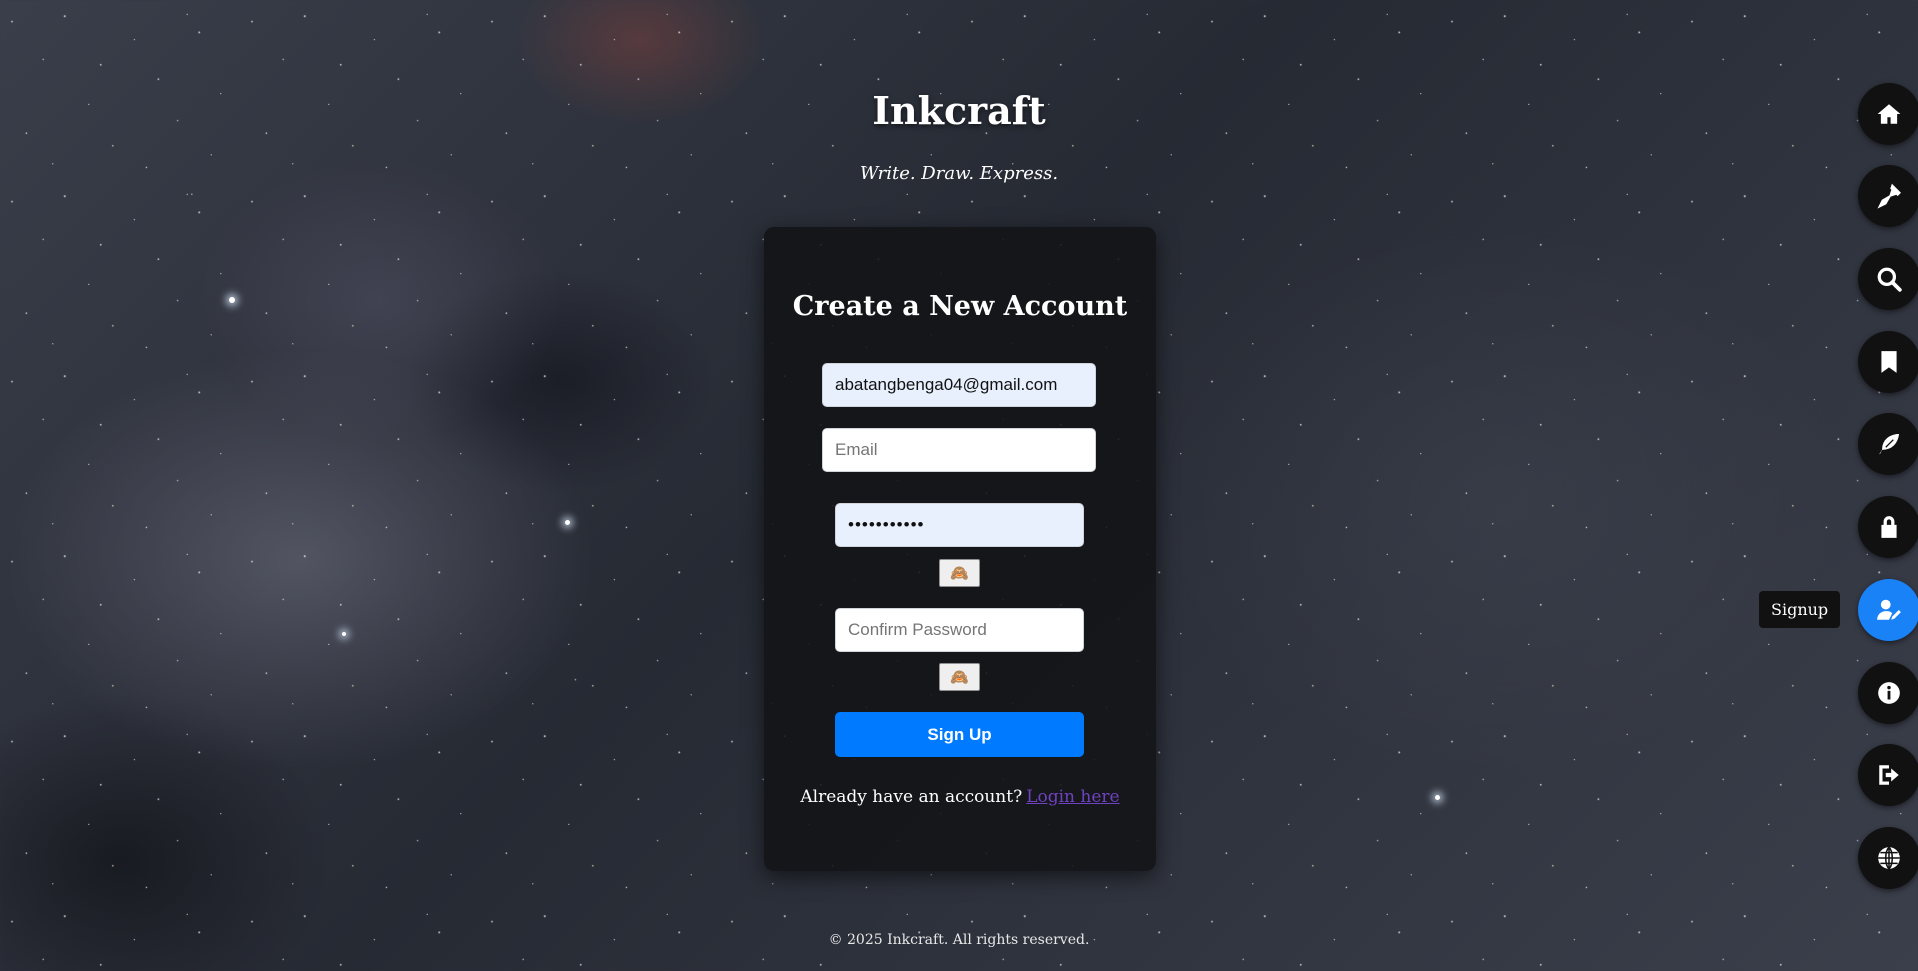  Describe the element at coordinates (959, 630) in the screenshot. I see `confirm-password-input` at that location.